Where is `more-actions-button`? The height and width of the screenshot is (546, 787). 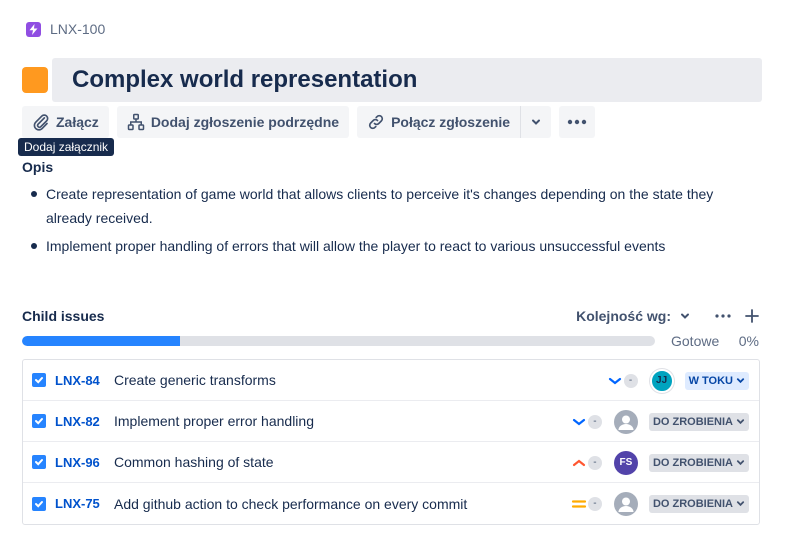 more-actions-button is located at coordinates (577, 122).